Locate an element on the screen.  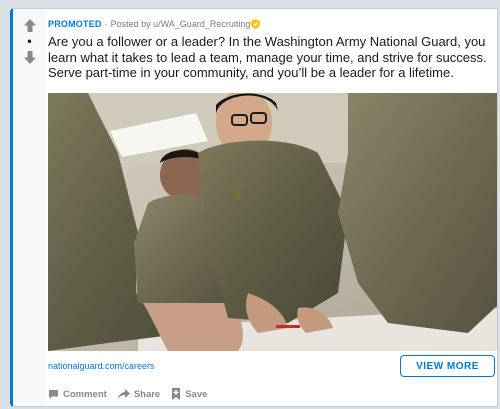
moderator-badge-icon is located at coordinates (256, 24).